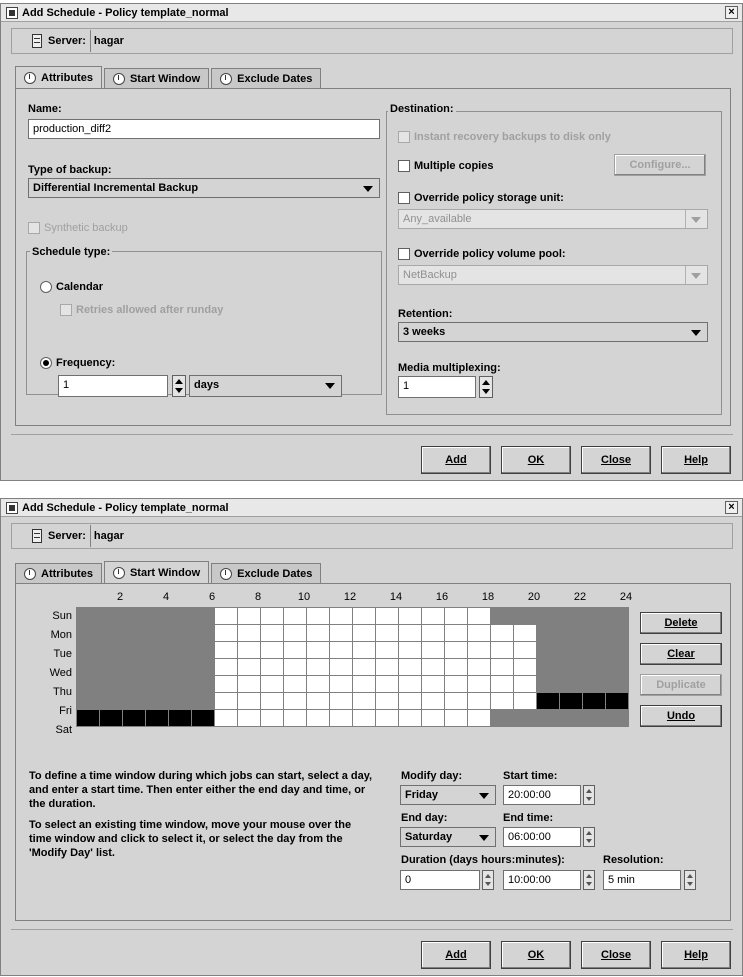 This screenshot has height=977, width=743. What do you see at coordinates (488, 880) in the screenshot?
I see `duration-days-spinner` at bounding box center [488, 880].